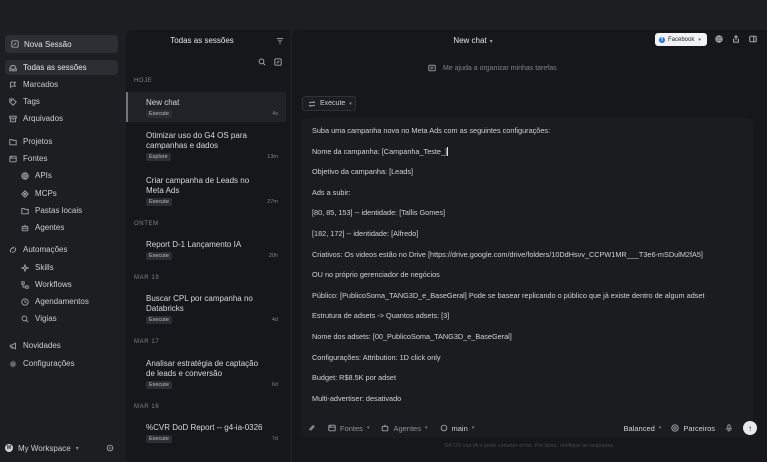 This screenshot has width=767, height=462. What do you see at coordinates (274, 439) in the screenshot?
I see `session-age: 7d` at bounding box center [274, 439].